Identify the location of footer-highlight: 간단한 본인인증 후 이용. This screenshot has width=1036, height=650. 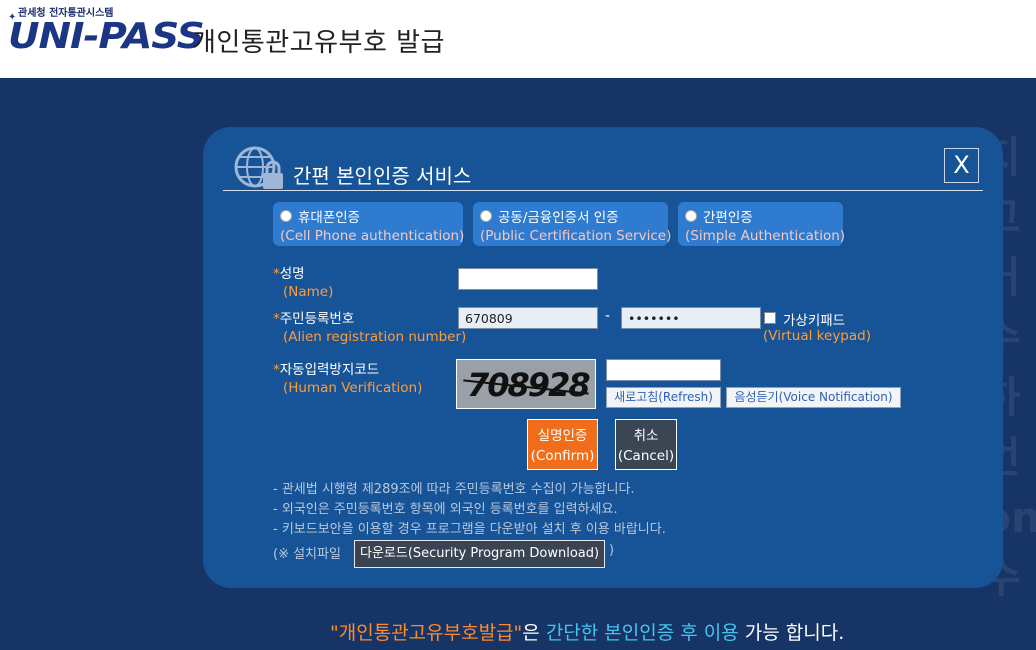
(642, 633).